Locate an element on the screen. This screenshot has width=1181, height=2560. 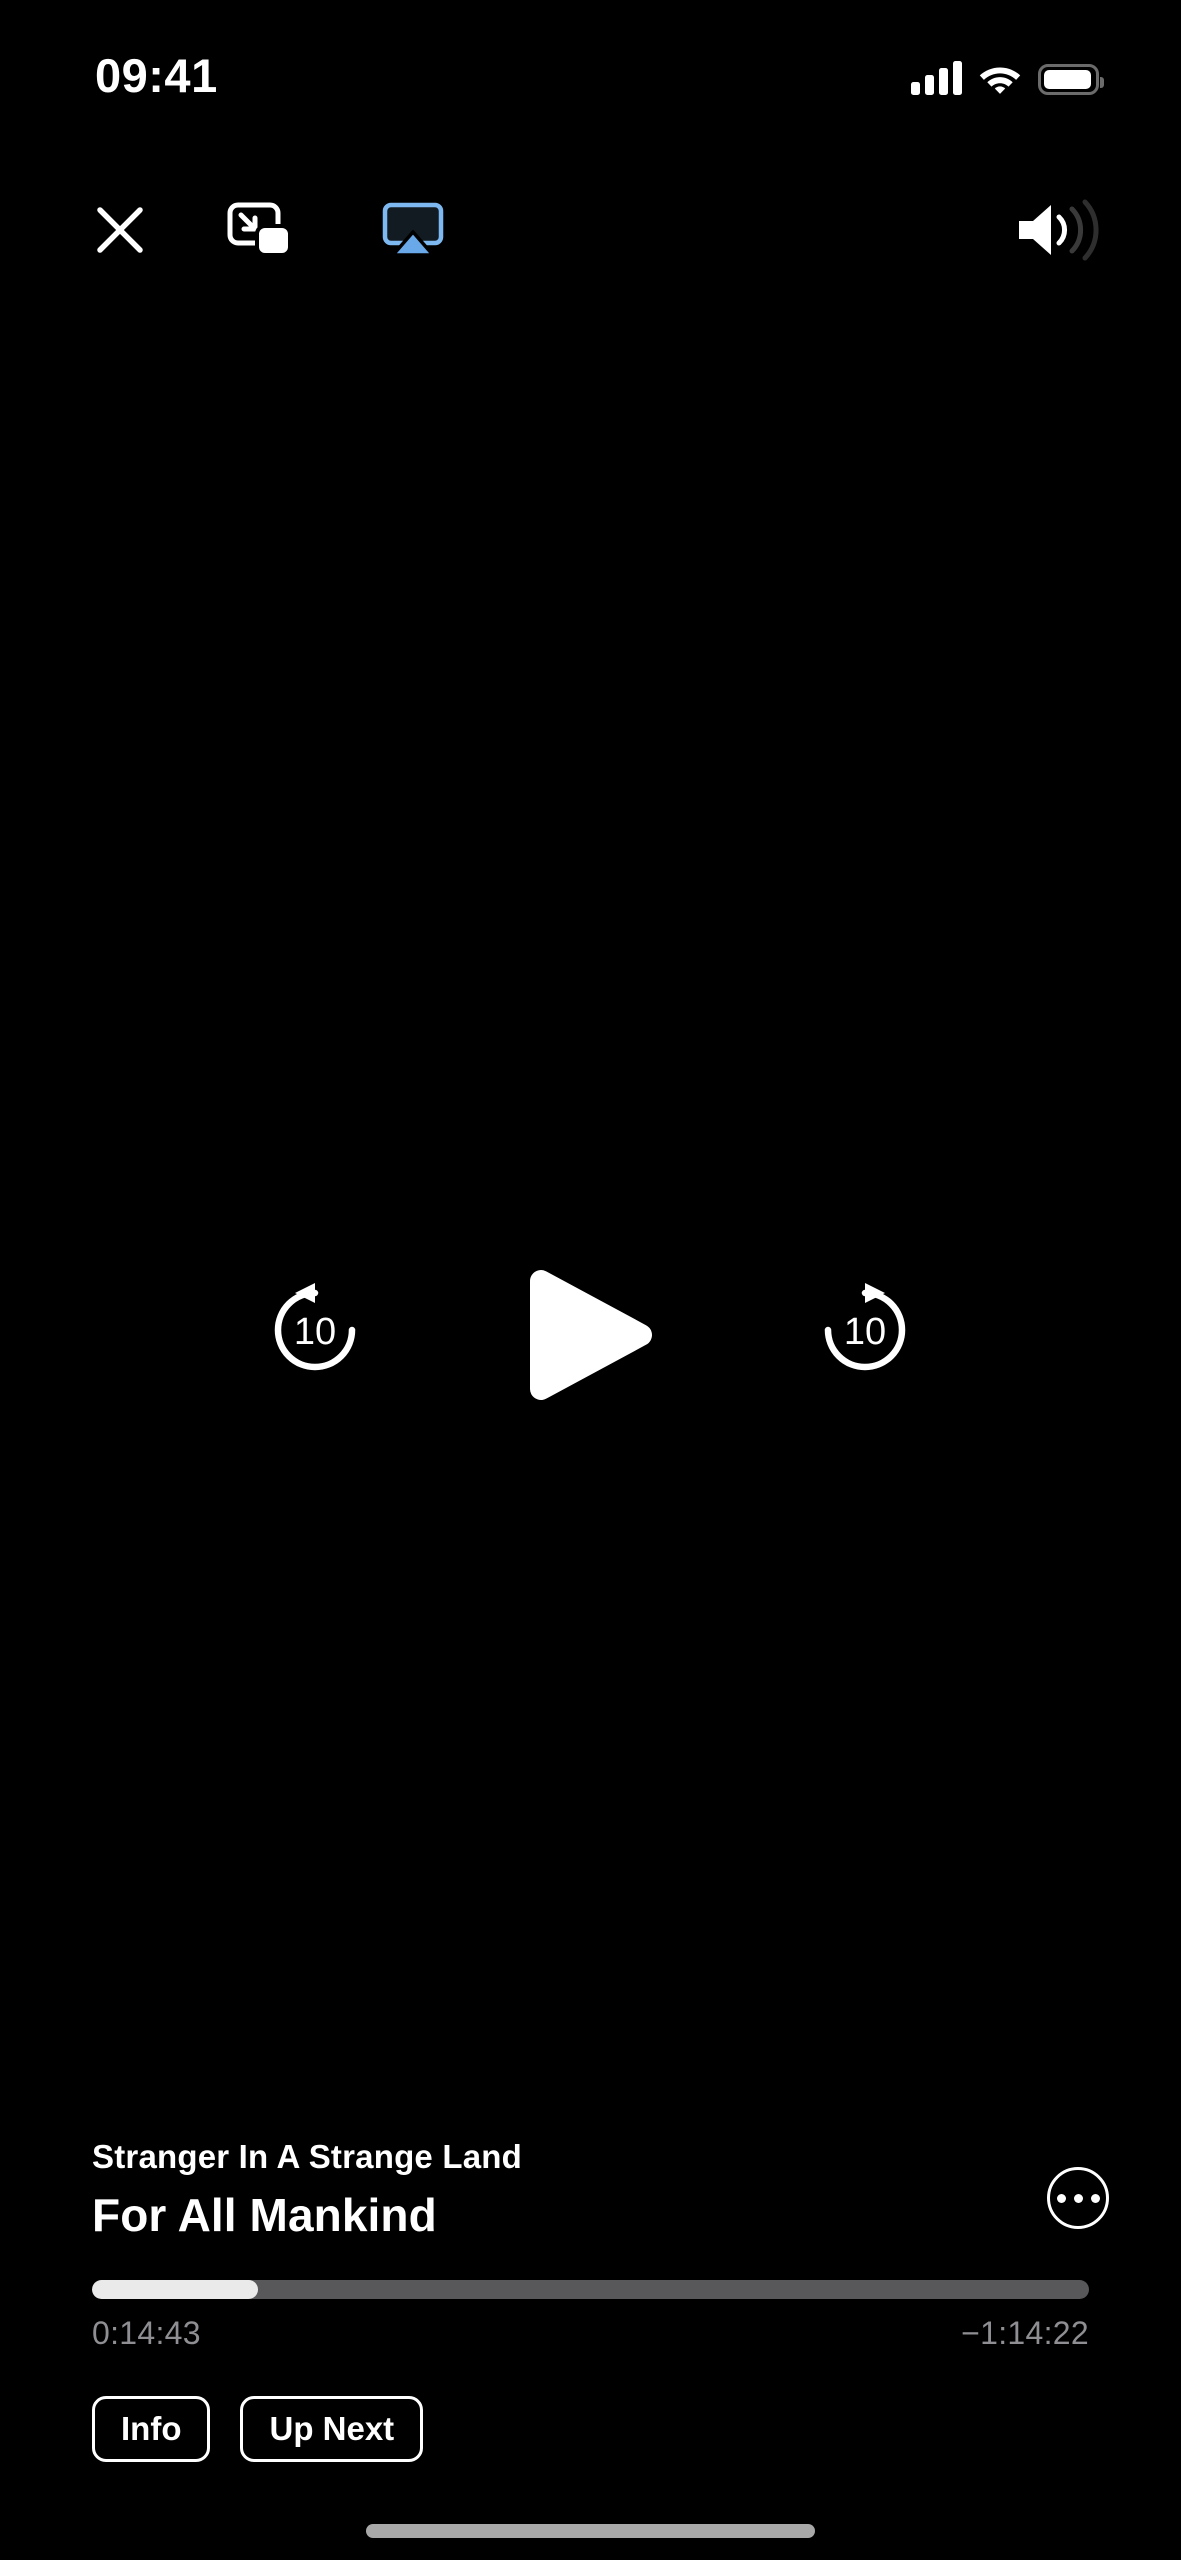
wifi-icon is located at coordinates (1000, 80).